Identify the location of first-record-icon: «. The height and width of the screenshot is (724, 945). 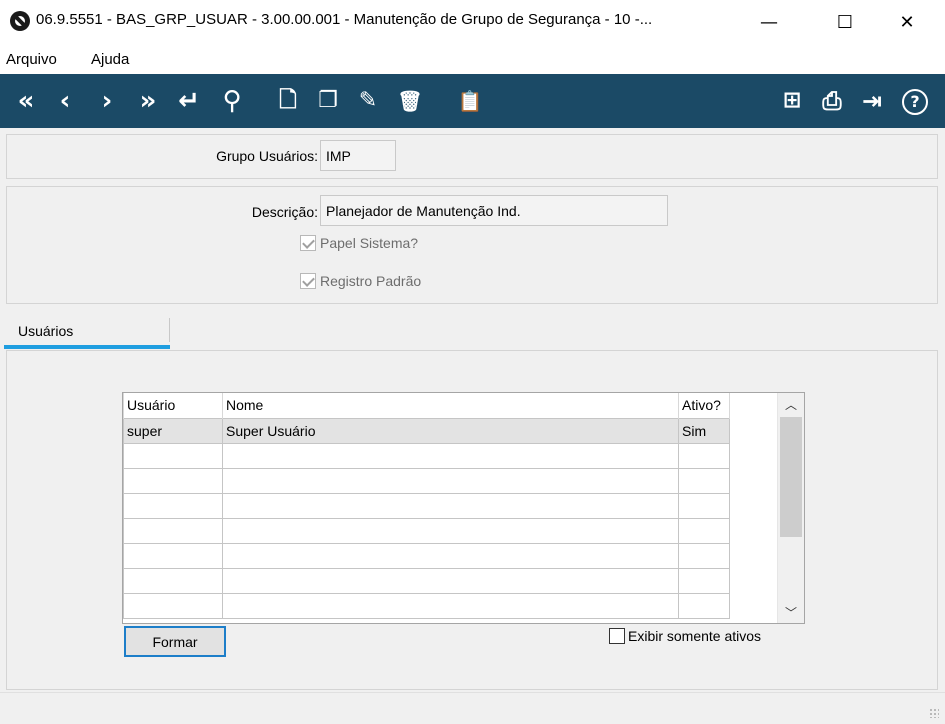
(26, 101).